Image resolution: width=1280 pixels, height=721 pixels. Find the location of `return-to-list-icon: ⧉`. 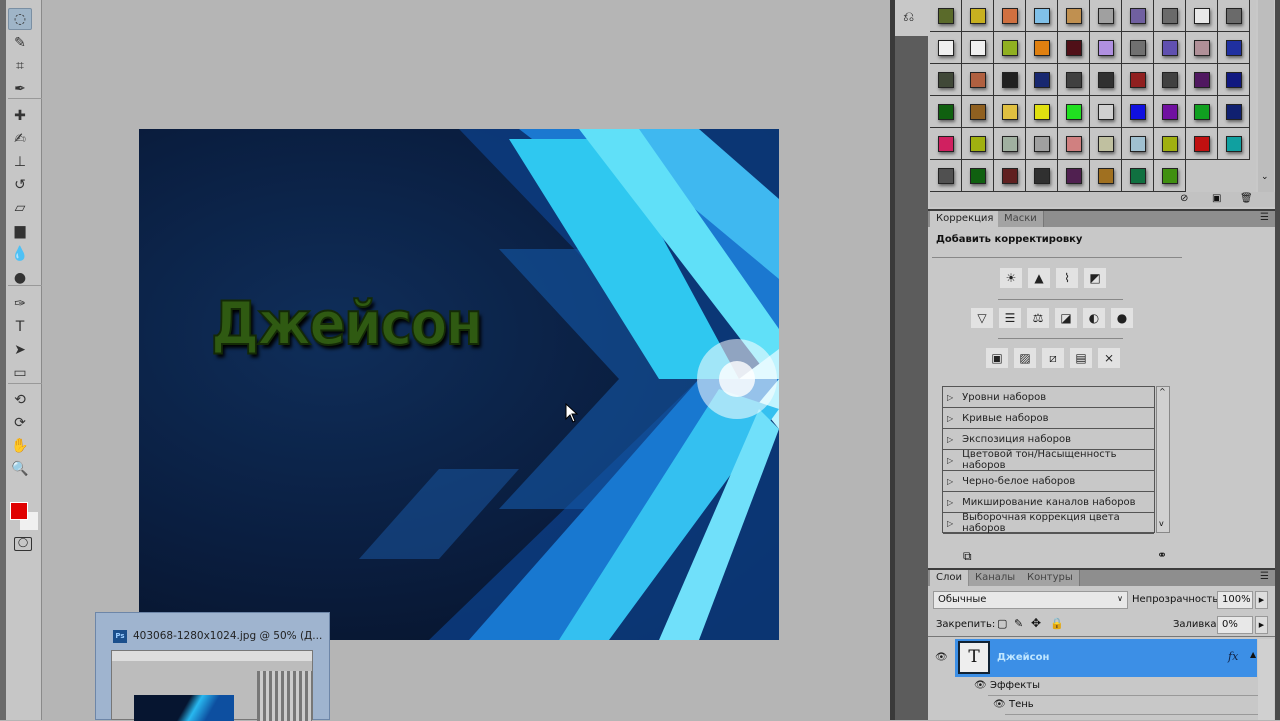

return-to-list-icon: ⧉ is located at coordinates (967, 556).